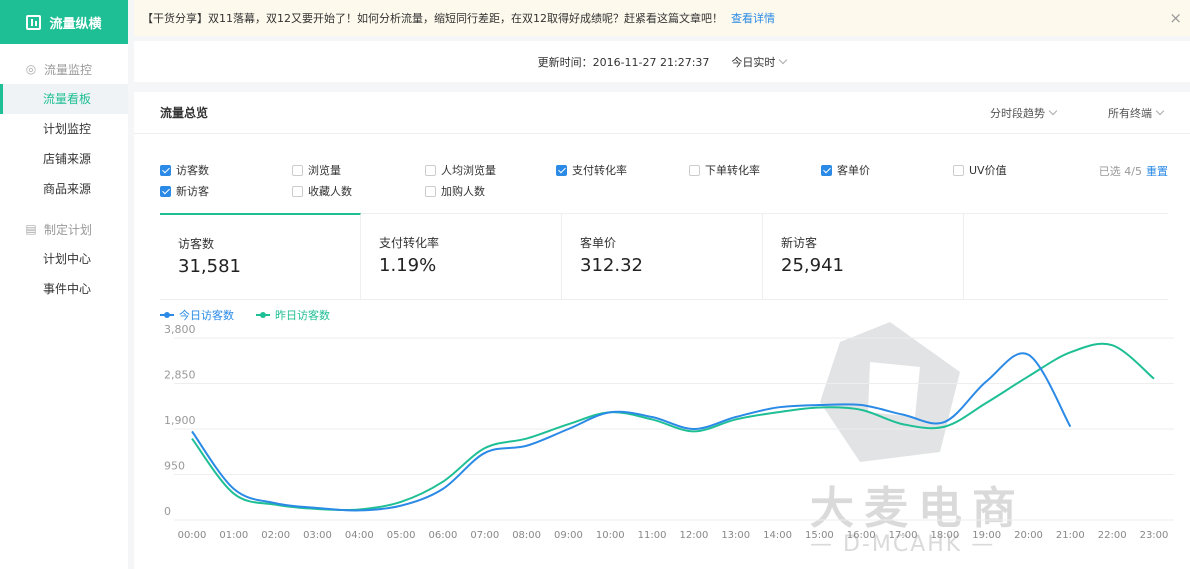  I want to click on metric-card-new-visitors: 新访客 25,941, so click(863, 256).